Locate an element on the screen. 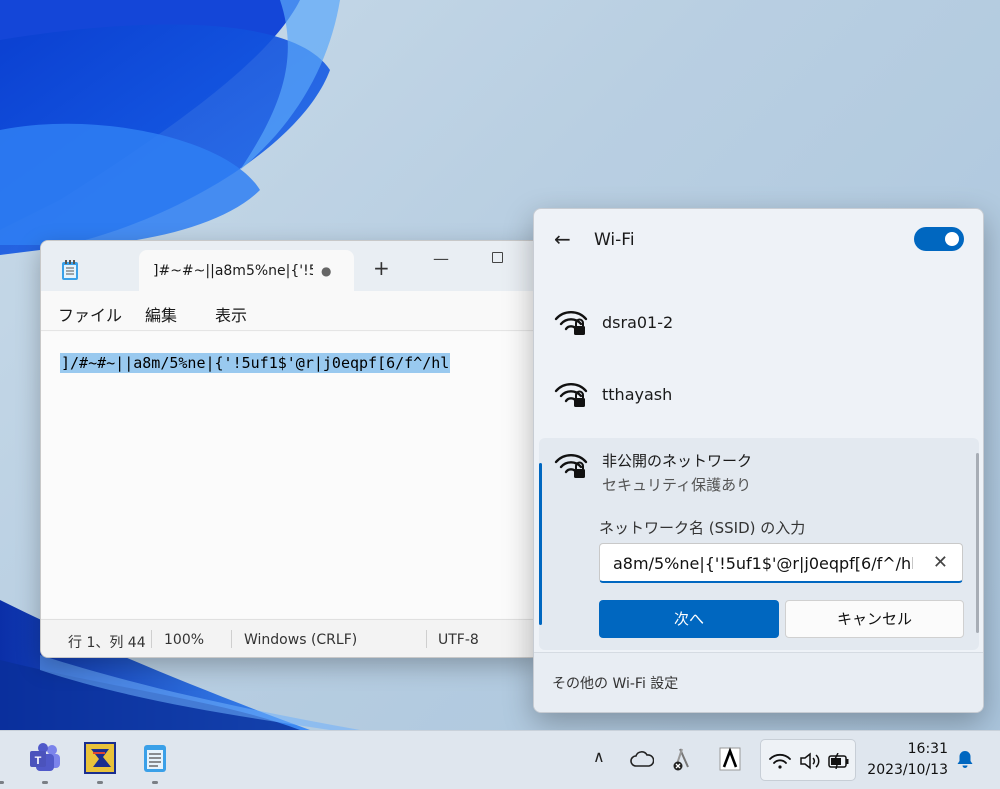  more-wifi-settings-link: その他の Wi-Fi 設定 is located at coordinates (615, 683).